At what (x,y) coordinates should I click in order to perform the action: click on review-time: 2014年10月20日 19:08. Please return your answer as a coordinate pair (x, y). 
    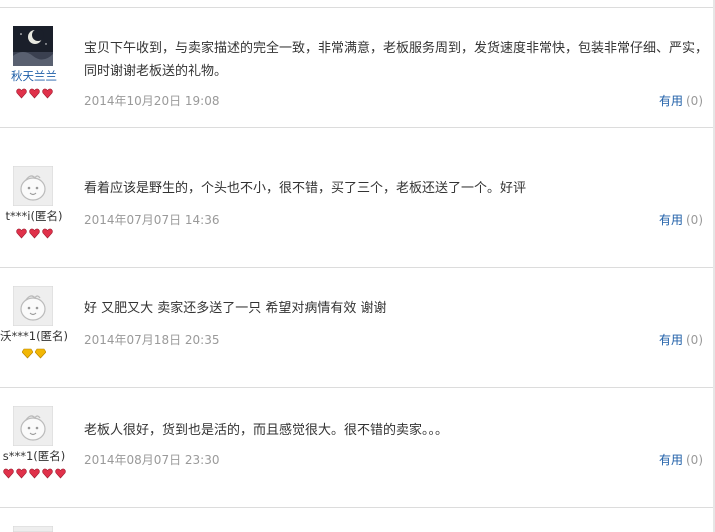
    Looking at the image, I should click on (152, 101).